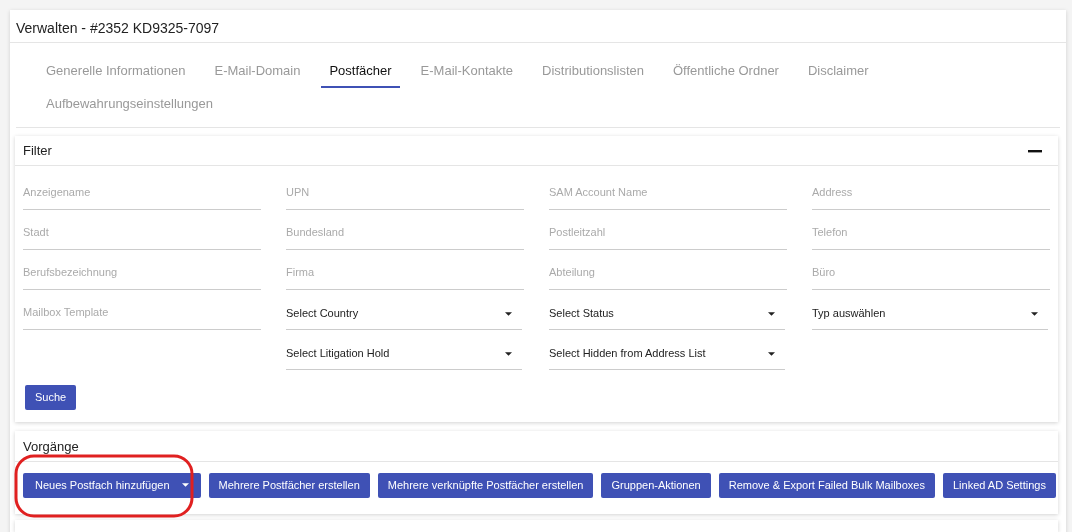  Describe the element at coordinates (51, 447) in the screenshot. I see `panel-title: Vorgänge` at that location.